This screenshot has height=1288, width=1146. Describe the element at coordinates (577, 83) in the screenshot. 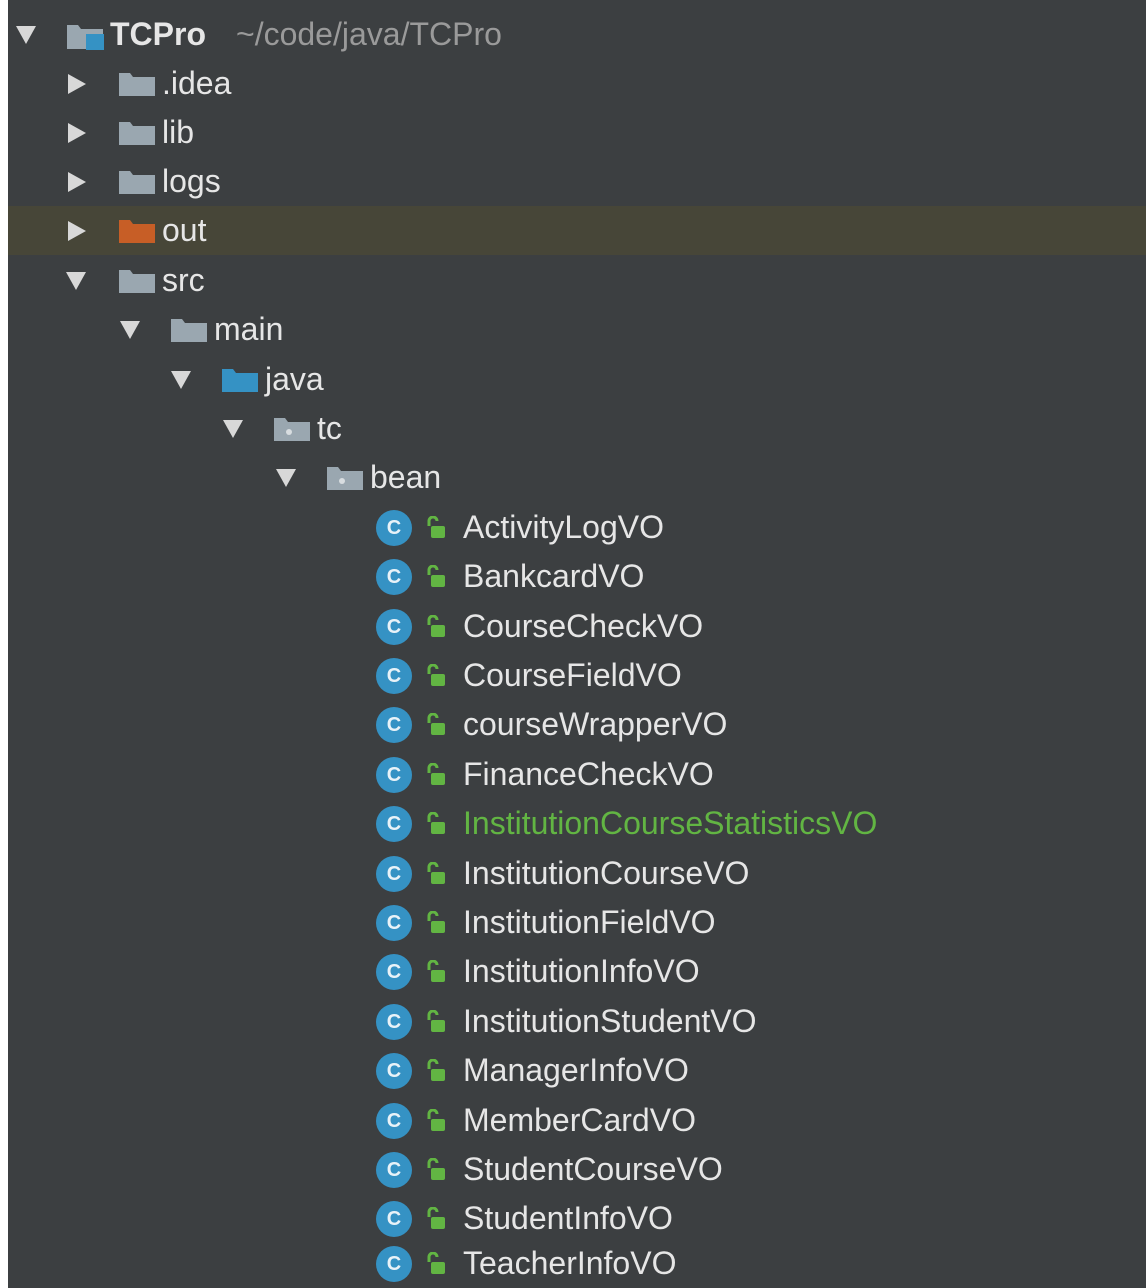

I see `tree-row-idea: .idea` at that location.